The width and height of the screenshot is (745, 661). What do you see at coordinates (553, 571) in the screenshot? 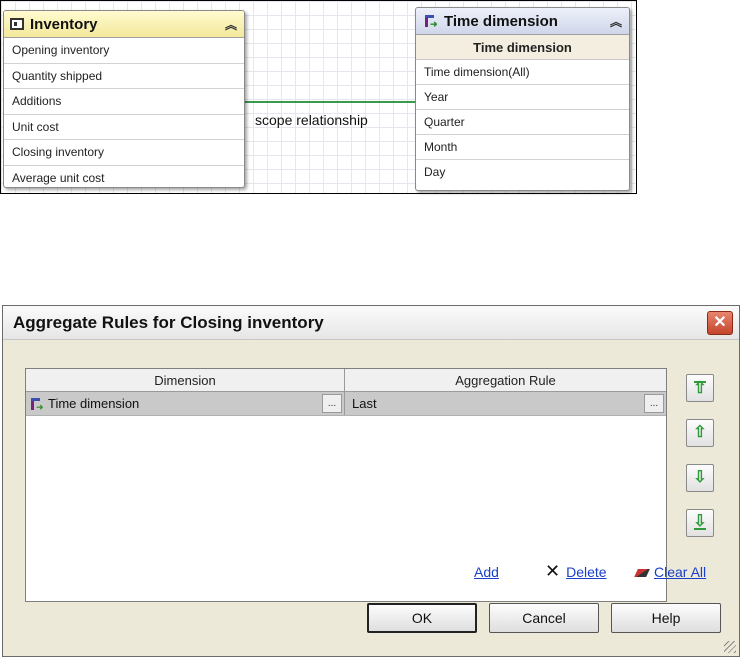
I see `delete-x-icon: ✕` at bounding box center [553, 571].